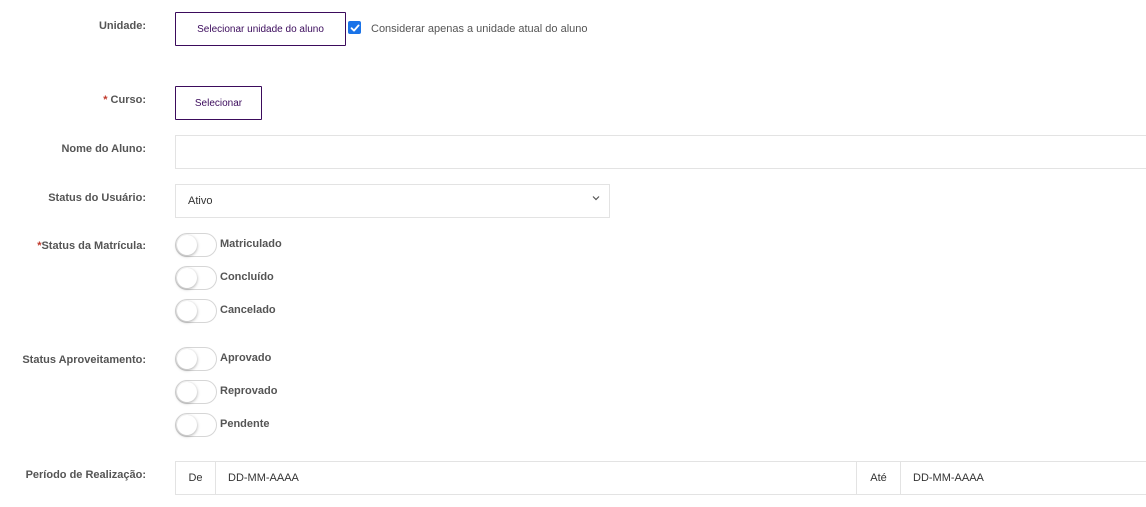 This screenshot has width=1146, height=507. Describe the element at coordinates (93, 246) in the screenshot. I see `status-matricula-label-text: Status da Matrícula:` at that location.